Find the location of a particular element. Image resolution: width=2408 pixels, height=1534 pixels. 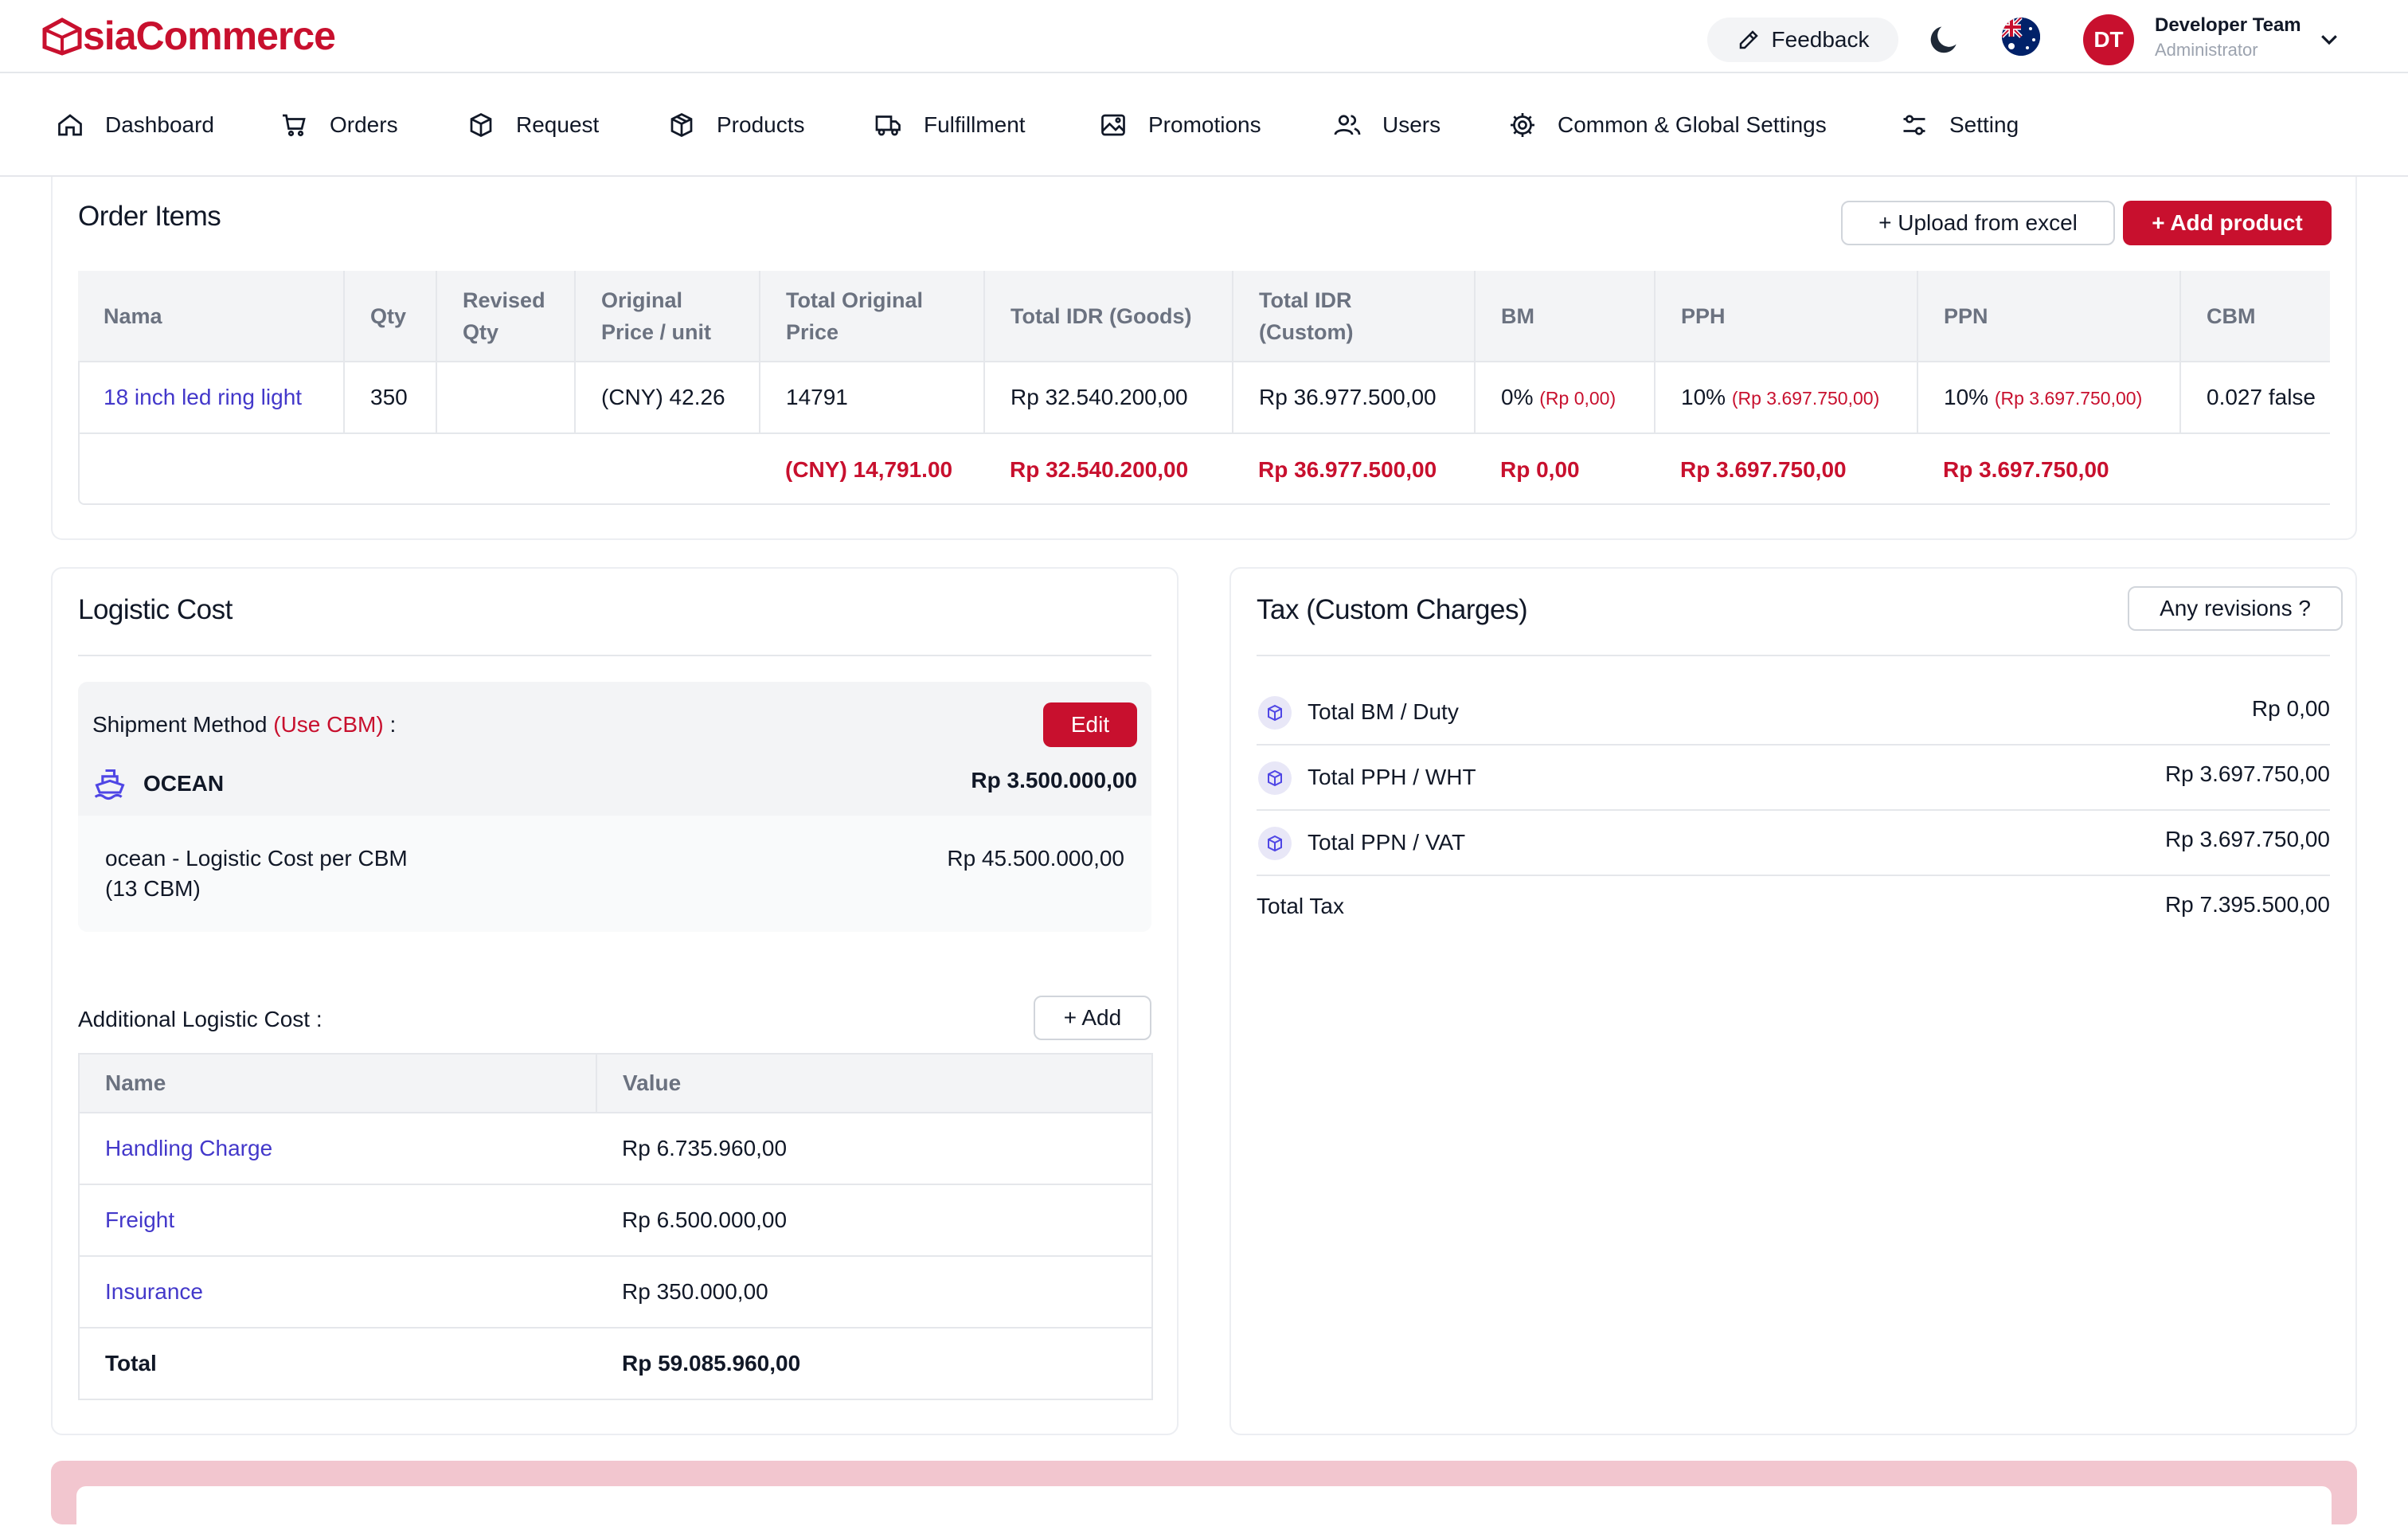

tax-value: Rp 3.697.750,00 is located at coordinates (2247, 839).